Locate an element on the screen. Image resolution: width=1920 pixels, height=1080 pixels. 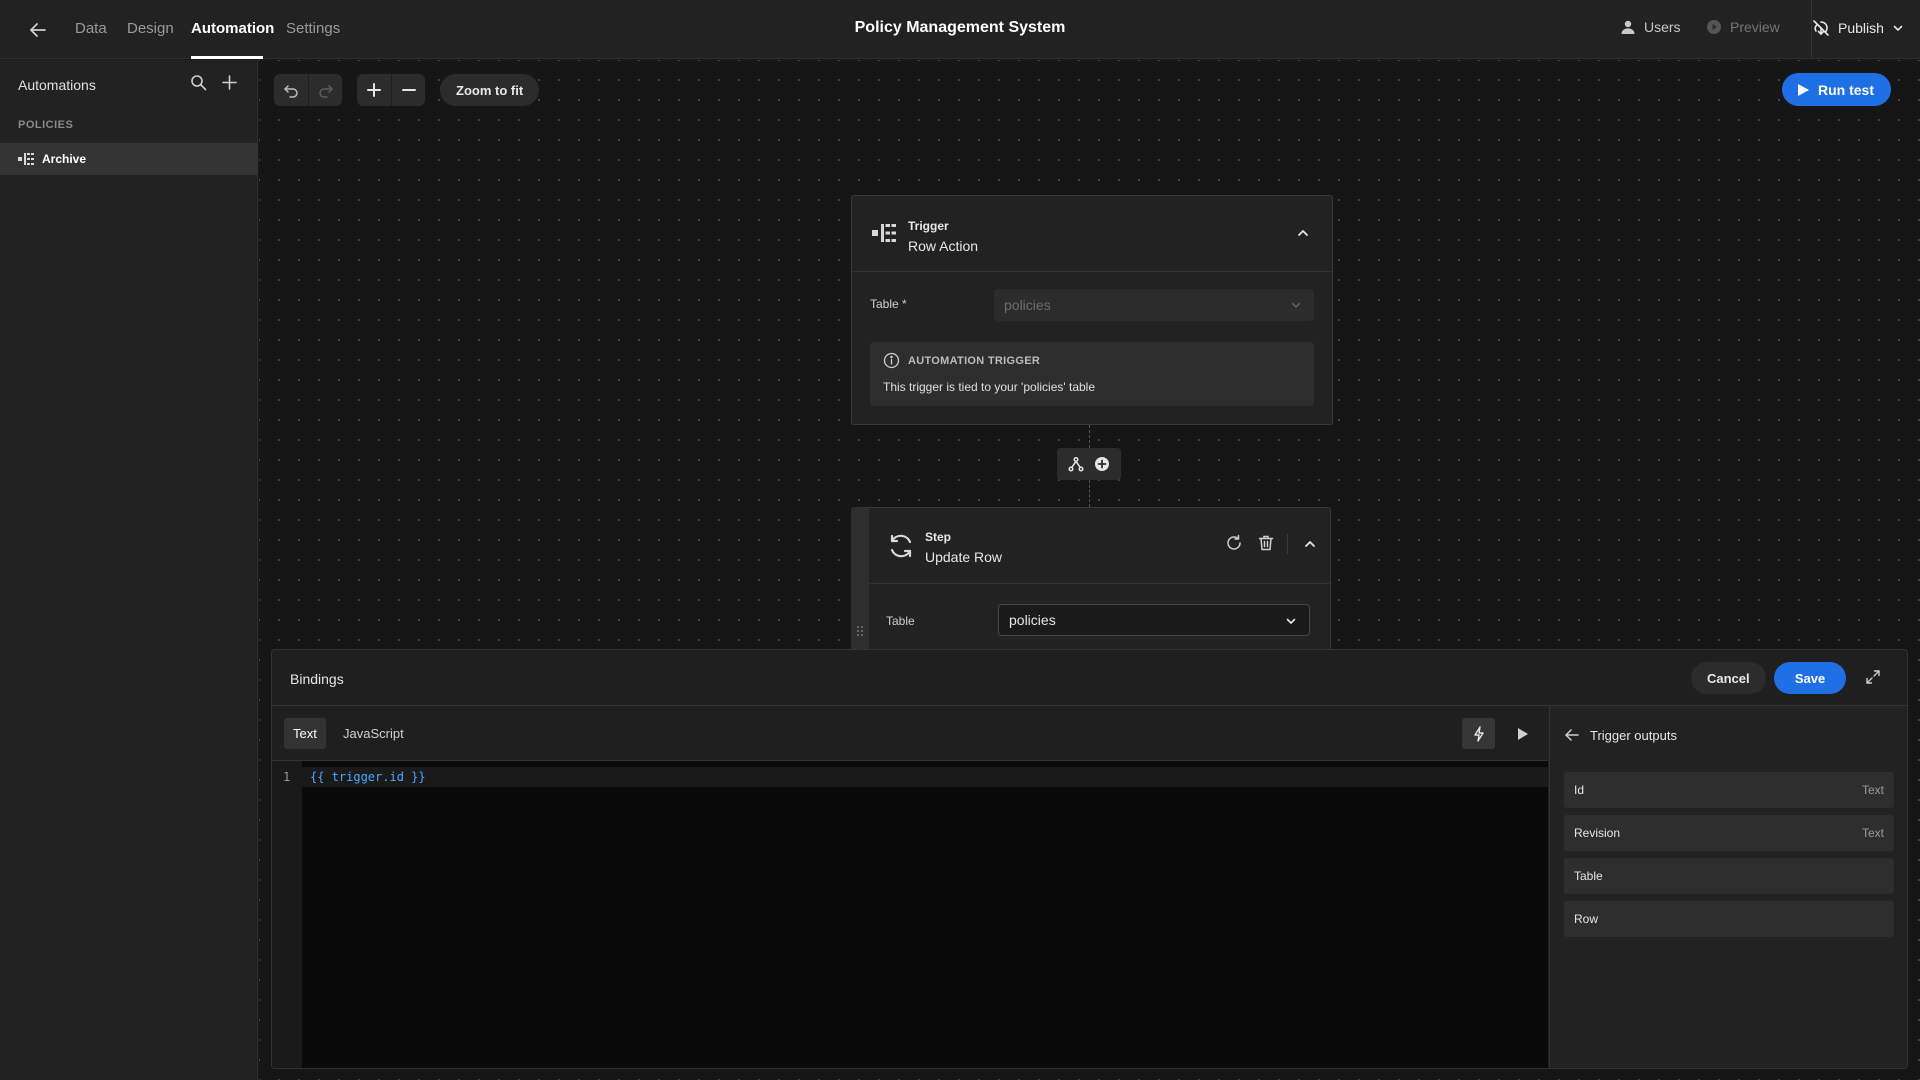
active-tab-indicator is located at coordinates (227, 57).